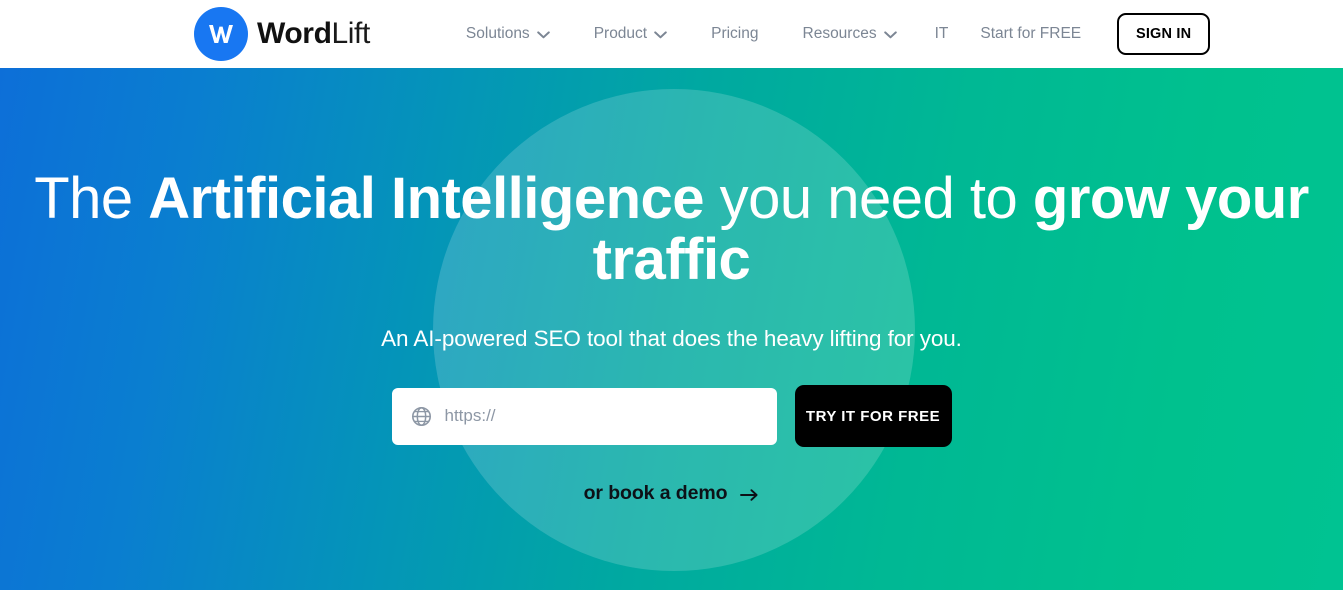 The image size is (1343, 590). I want to click on brand-logo: WordLift, so click(282, 34).